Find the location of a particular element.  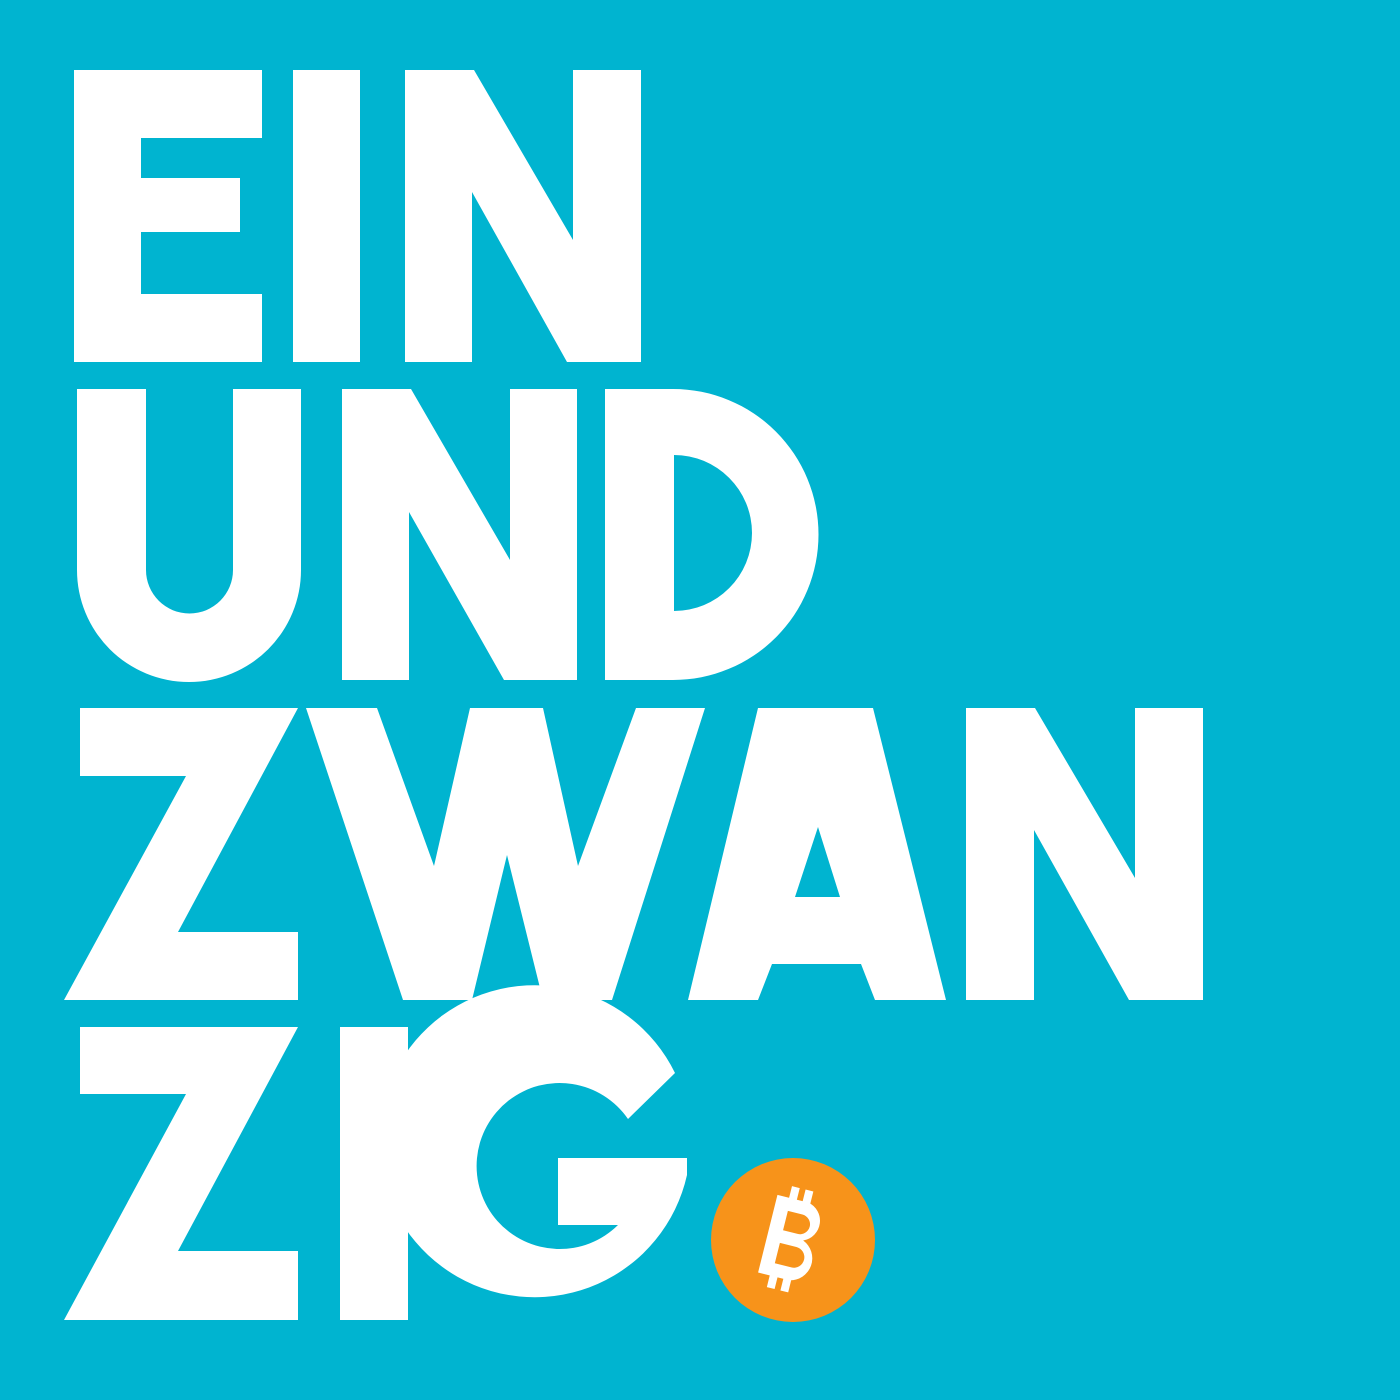

letter-i is located at coordinates (326, 216).